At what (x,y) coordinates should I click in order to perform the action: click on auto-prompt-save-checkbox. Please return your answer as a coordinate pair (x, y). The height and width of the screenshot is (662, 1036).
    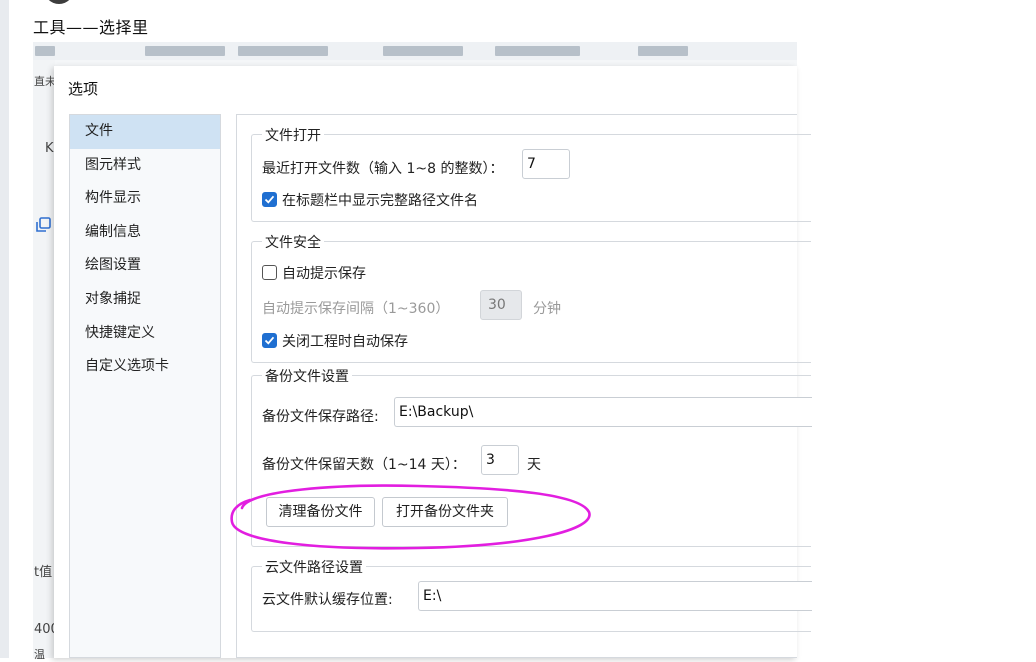
    Looking at the image, I should click on (269, 272).